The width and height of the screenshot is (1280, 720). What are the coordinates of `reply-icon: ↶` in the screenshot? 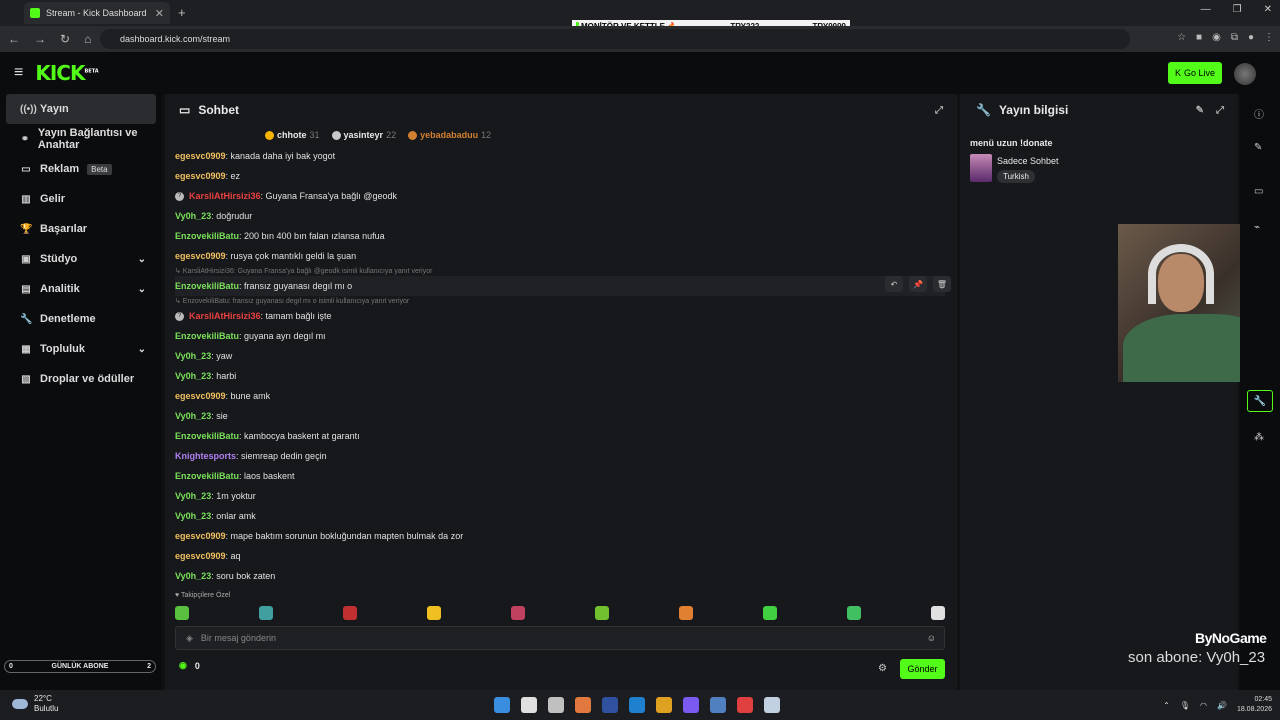 It's located at (894, 284).